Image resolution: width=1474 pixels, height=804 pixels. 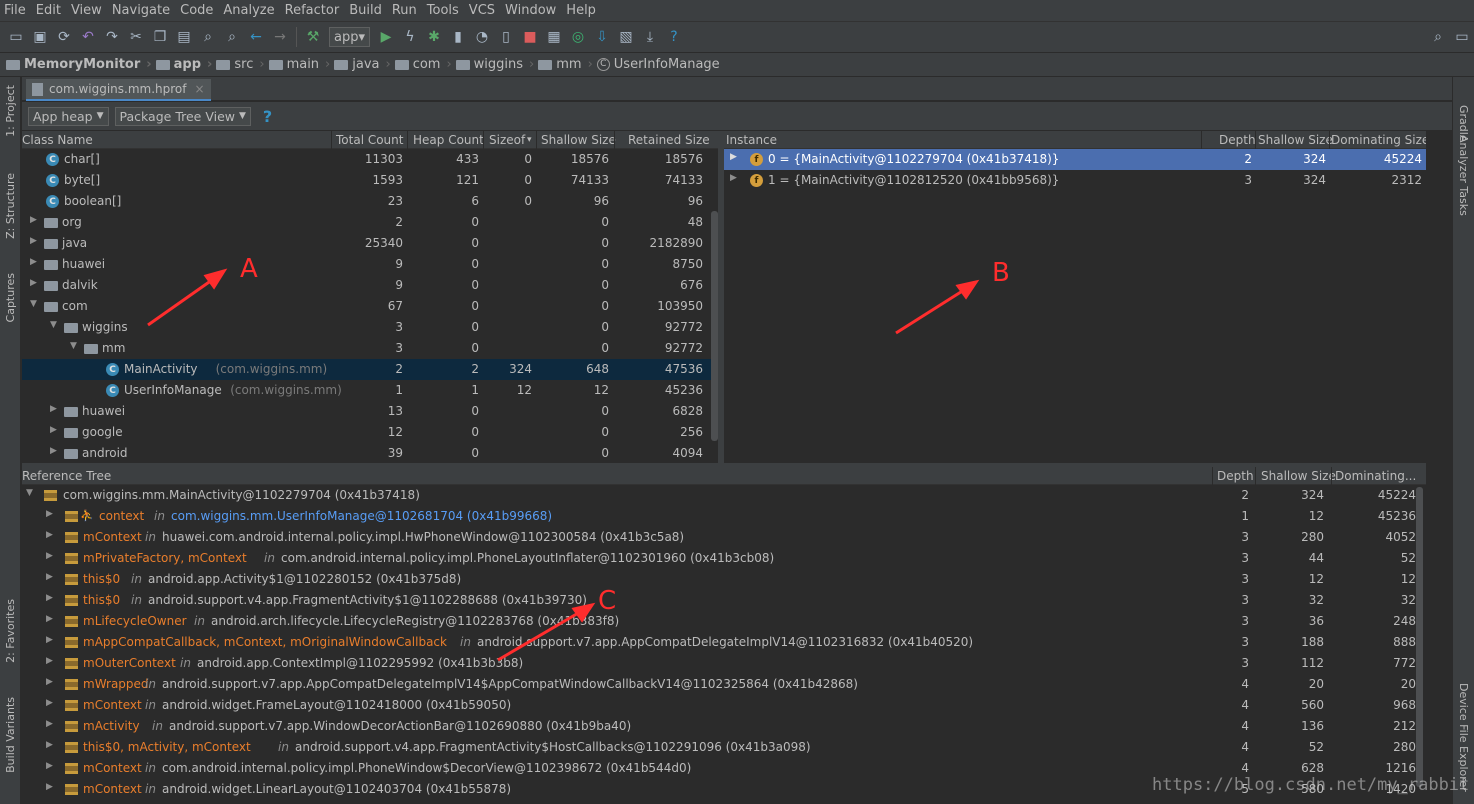 What do you see at coordinates (539, 636) in the screenshot?
I see `arrow-c` at bounding box center [539, 636].